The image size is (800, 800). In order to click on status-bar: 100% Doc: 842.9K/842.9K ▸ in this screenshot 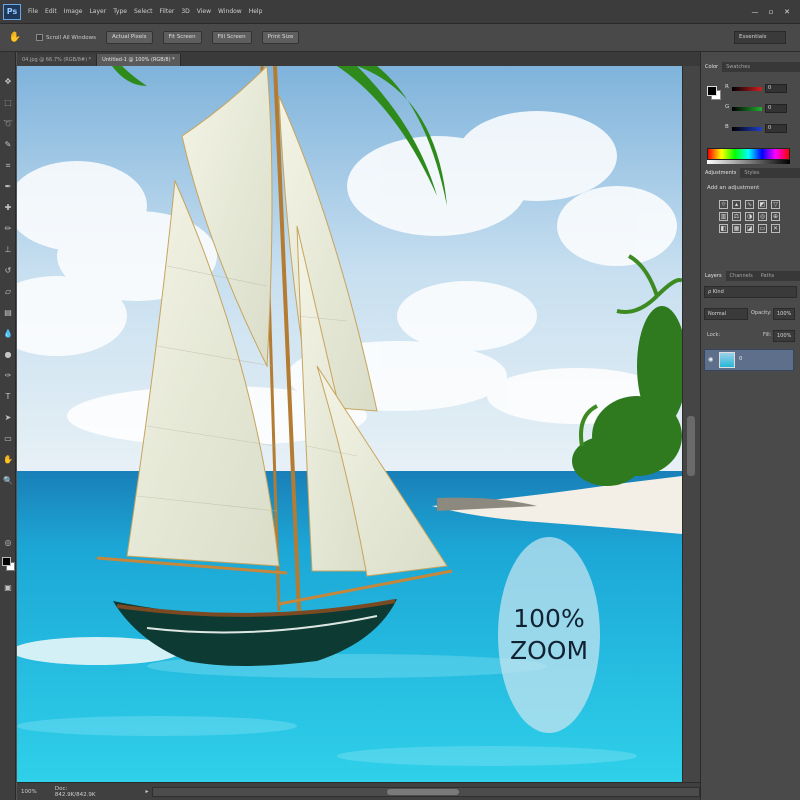, I will do `click(358, 791)`.